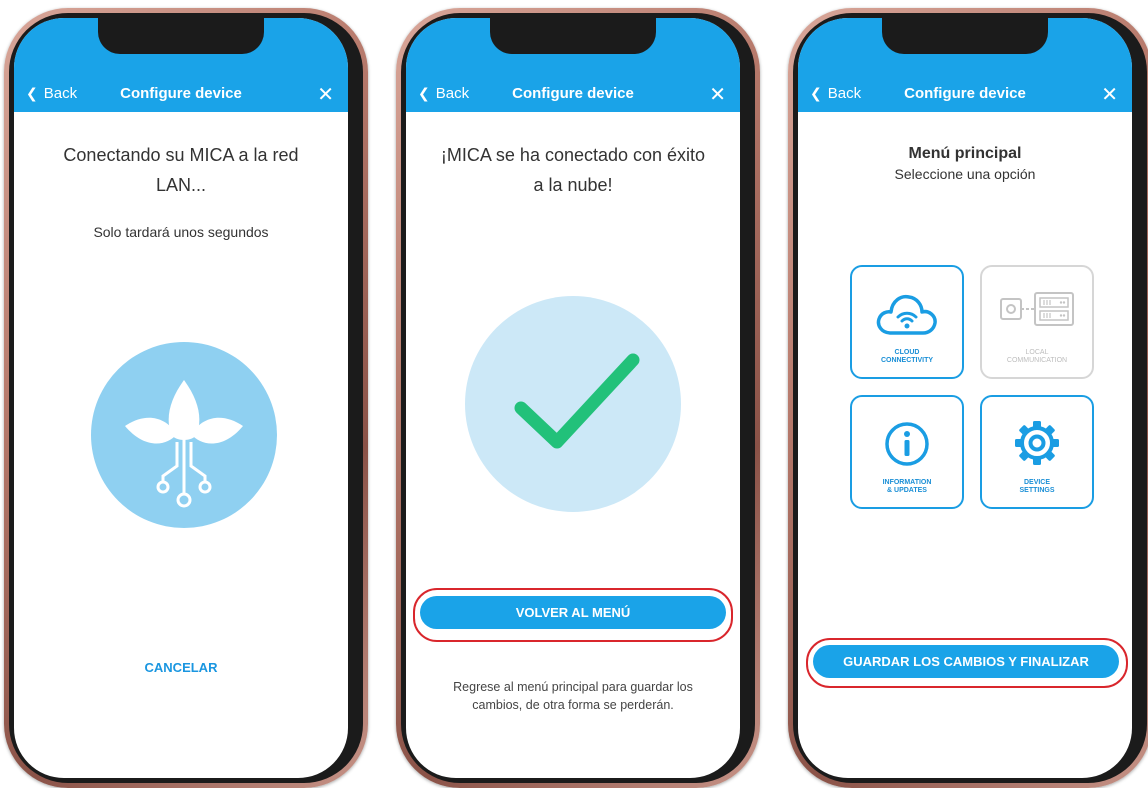 The image size is (1148, 788). Describe the element at coordinates (965, 153) in the screenshot. I see `menu-title: Menú principal` at that location.